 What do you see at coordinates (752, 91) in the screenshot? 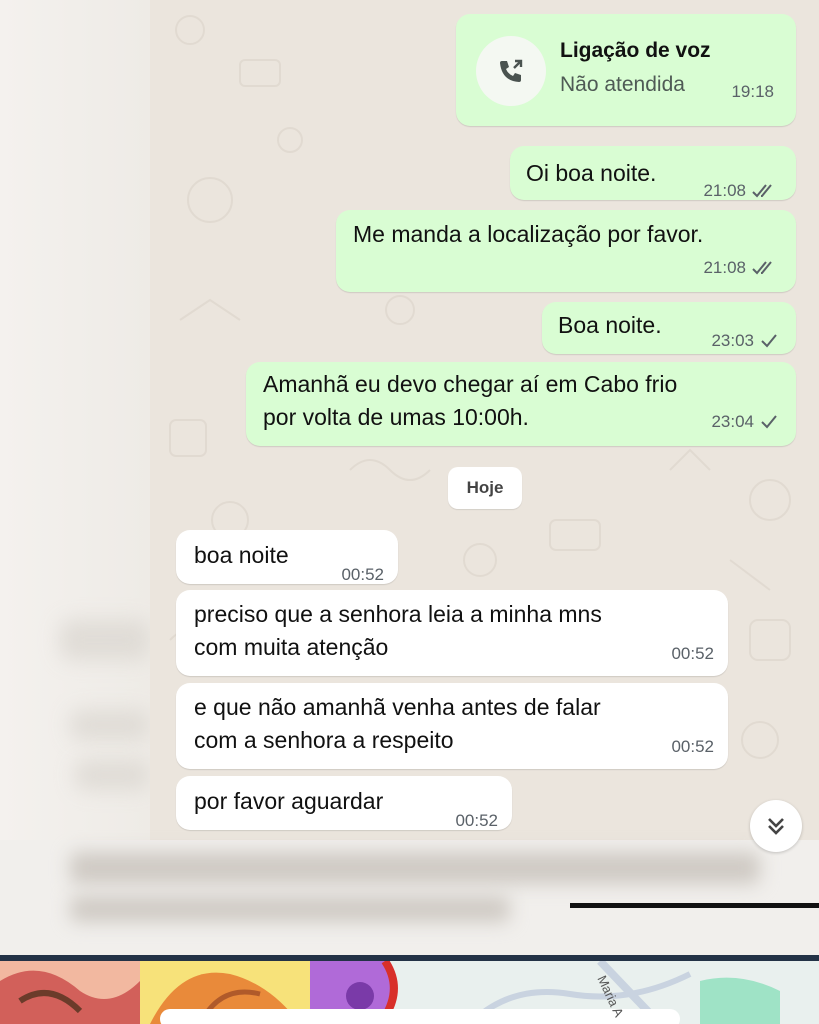
I see `message-time: 19:18` at bounding box center [752, 91].